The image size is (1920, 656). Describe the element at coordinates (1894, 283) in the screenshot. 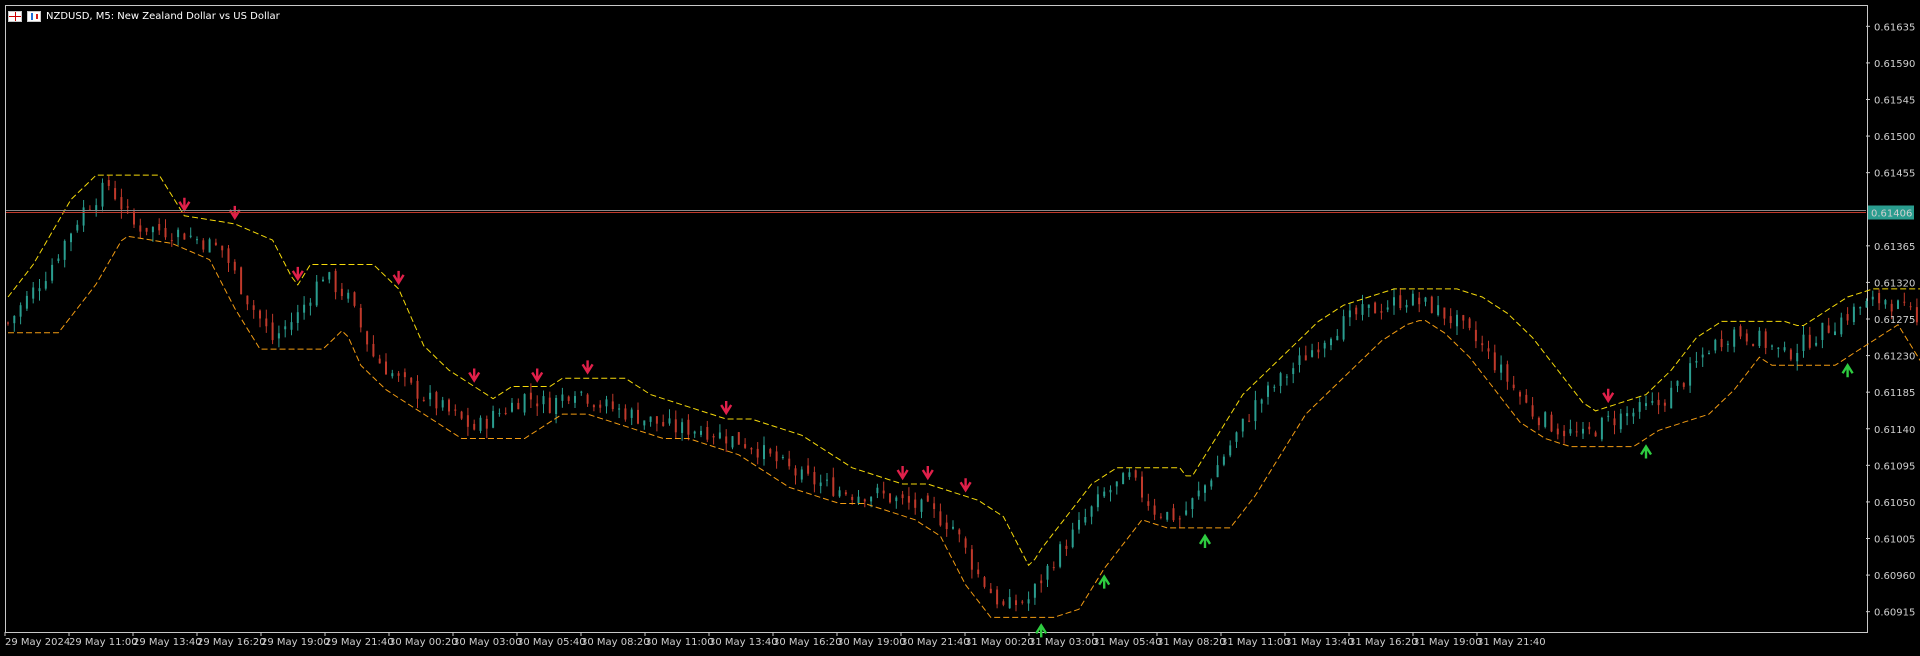

I see `price-axis-label: 0.61320` at that location.